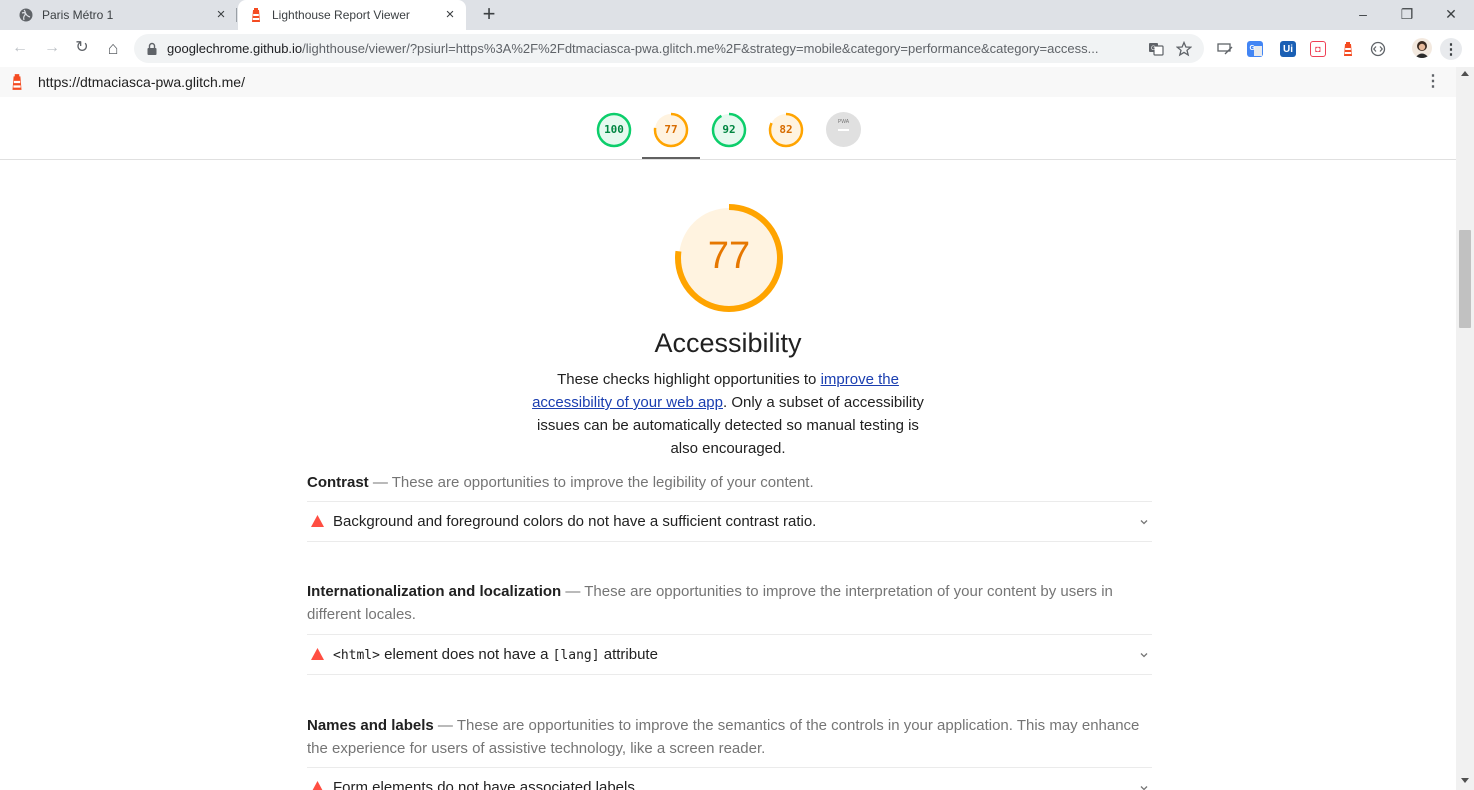 This screenshot has width=1474, height=790. Describe the element at coordinates (52, 48) in the screenshot. I see `forward-button: →` at that location.